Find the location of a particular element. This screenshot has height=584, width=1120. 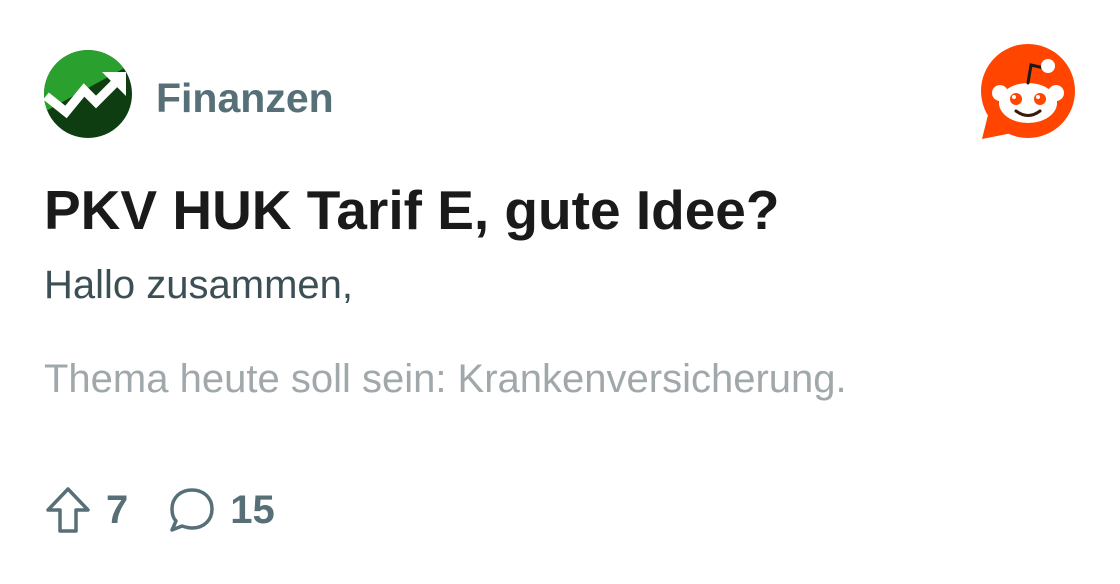

subreddit-name: Finanzen is located at coordinates (245, 98).